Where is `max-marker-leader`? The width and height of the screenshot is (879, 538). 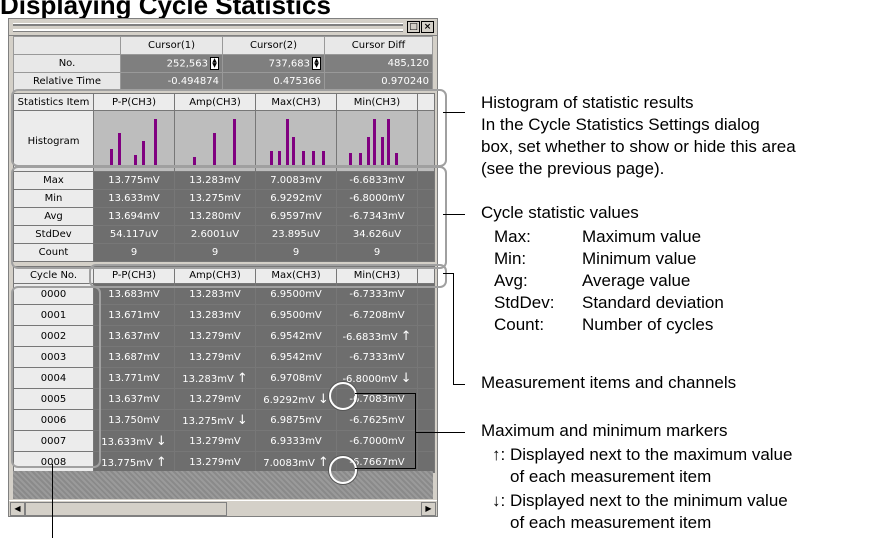 max-marker-leader is located at coordinates (385, 468).